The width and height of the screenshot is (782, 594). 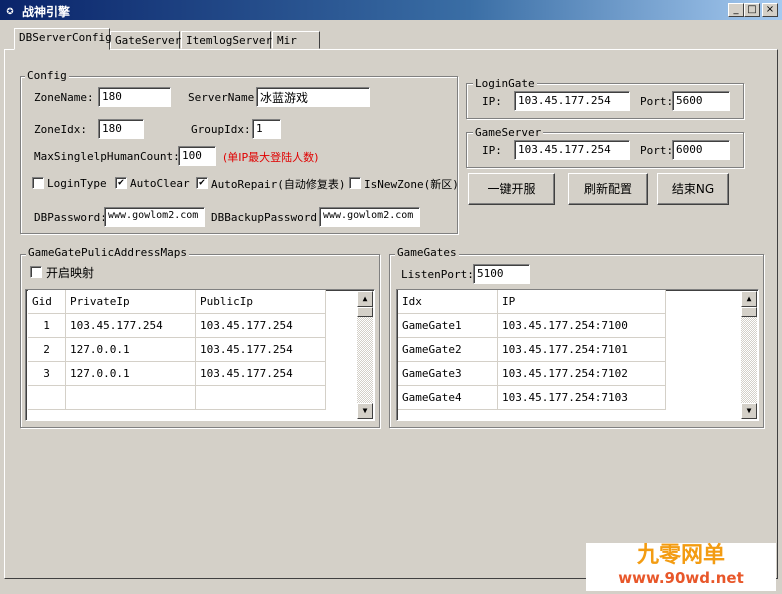 I want to click on refresh-config-button: 刷新配置, so click(x=608, y=189).